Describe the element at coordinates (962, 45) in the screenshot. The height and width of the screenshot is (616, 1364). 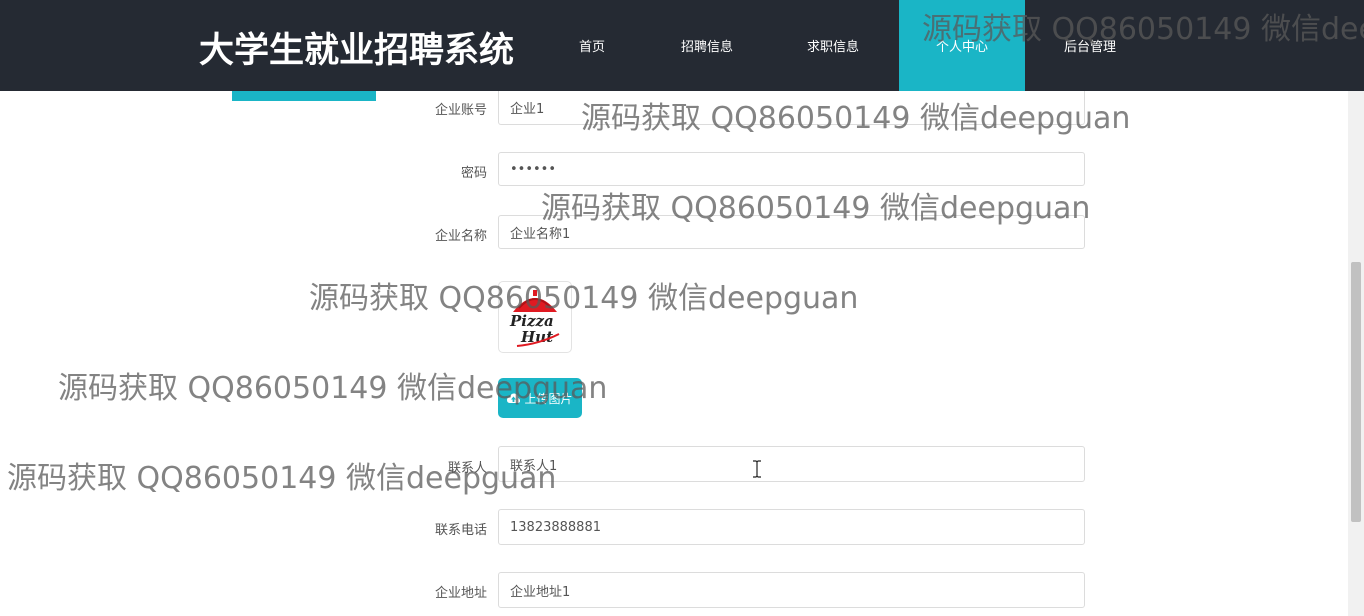
I see `nav-personal-center: 个人中心` at that location.